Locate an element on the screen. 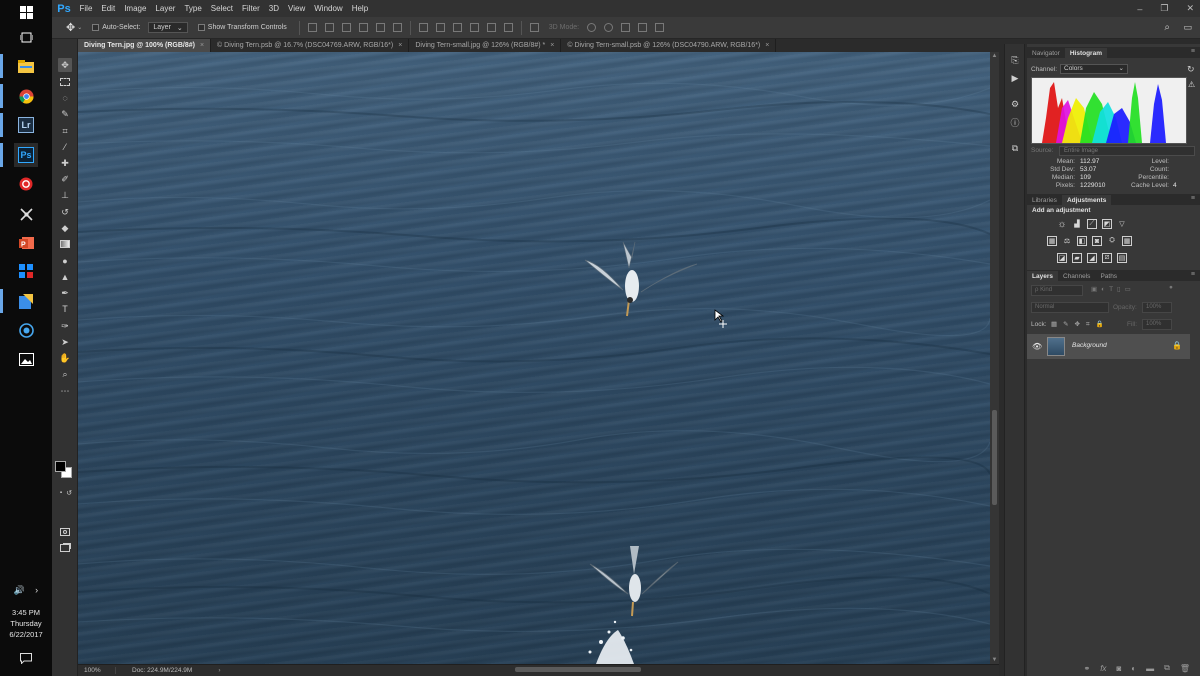 Image resolution: width=1200 pixels, height=676 pixels. windows-logo-icon is located at coordinates (26, 12).